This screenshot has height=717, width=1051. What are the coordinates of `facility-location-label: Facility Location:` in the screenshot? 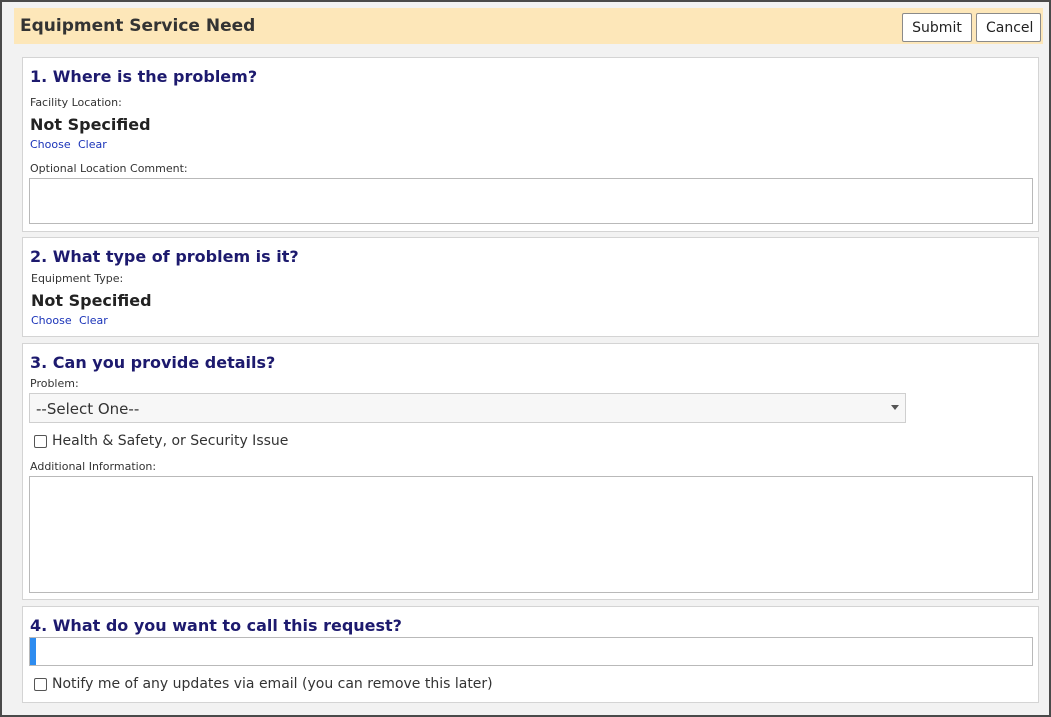 It's located at (76, 102).